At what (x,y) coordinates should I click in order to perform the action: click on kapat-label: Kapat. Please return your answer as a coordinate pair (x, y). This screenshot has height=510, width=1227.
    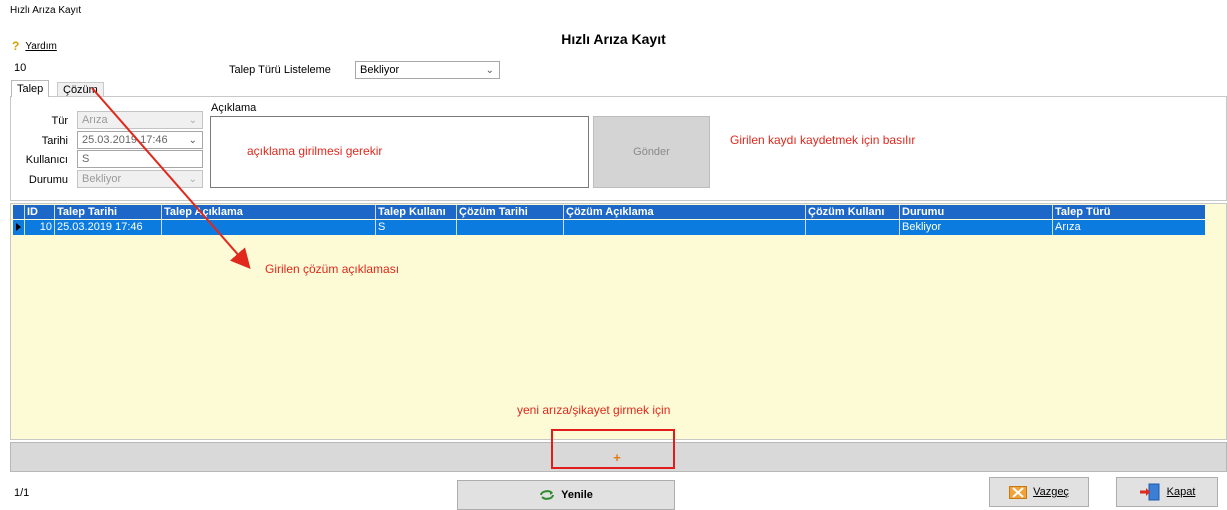
    Looking at the image, I should click on (1181, 492).